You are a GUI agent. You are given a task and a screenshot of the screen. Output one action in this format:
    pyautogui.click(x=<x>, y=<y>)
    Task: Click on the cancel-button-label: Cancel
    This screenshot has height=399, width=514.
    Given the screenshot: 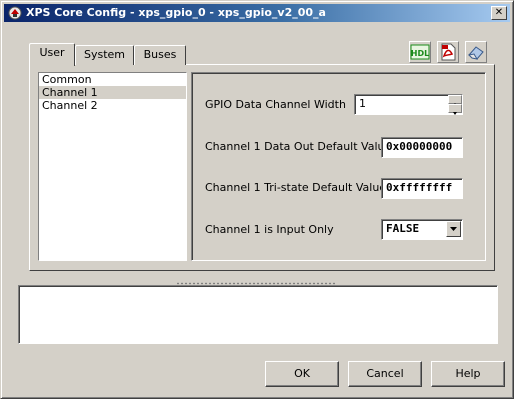 What is the action you would take?
    pyautogui.click(x=385, y=373)
    